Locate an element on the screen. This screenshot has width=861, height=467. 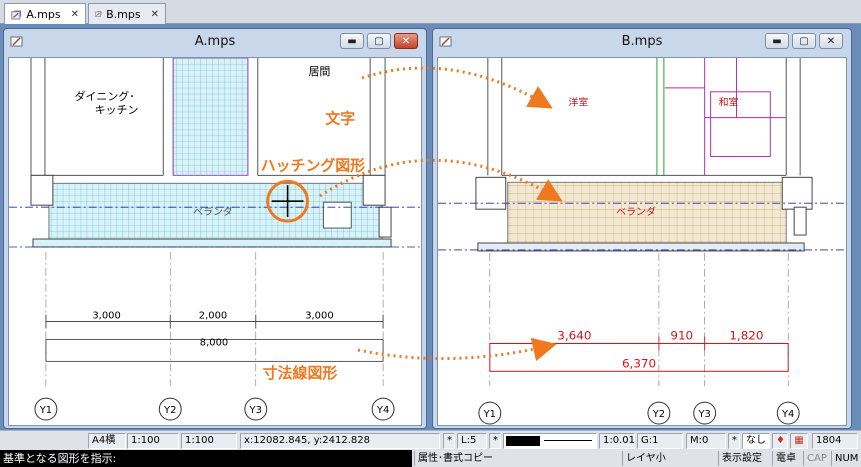
annotation-text-label: 文字 is located at coordinates (340, 119).